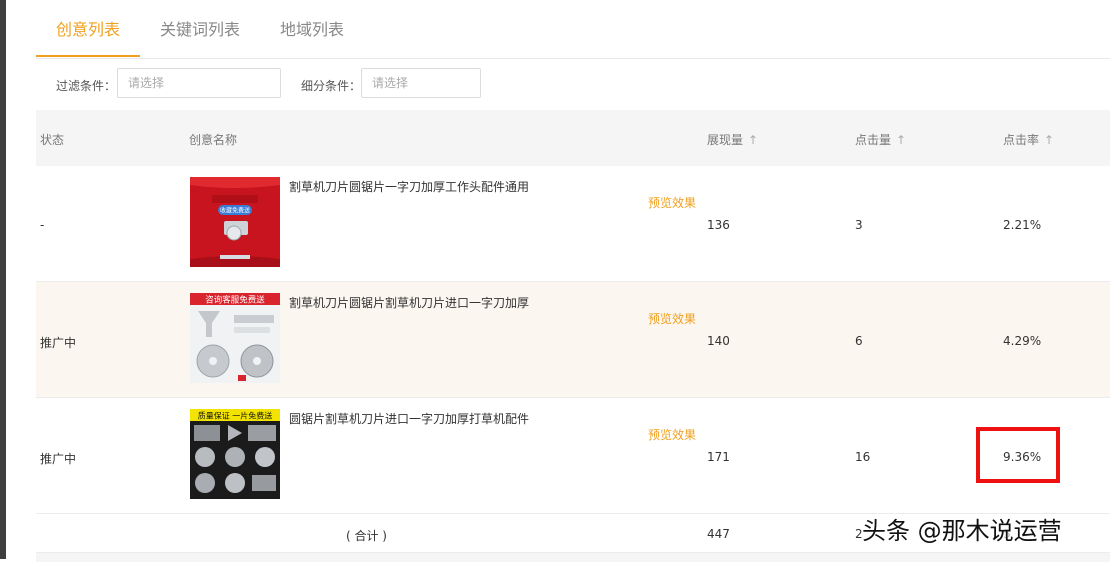  I want to click on ctr-value: 2.21%, so click(1022, 225).